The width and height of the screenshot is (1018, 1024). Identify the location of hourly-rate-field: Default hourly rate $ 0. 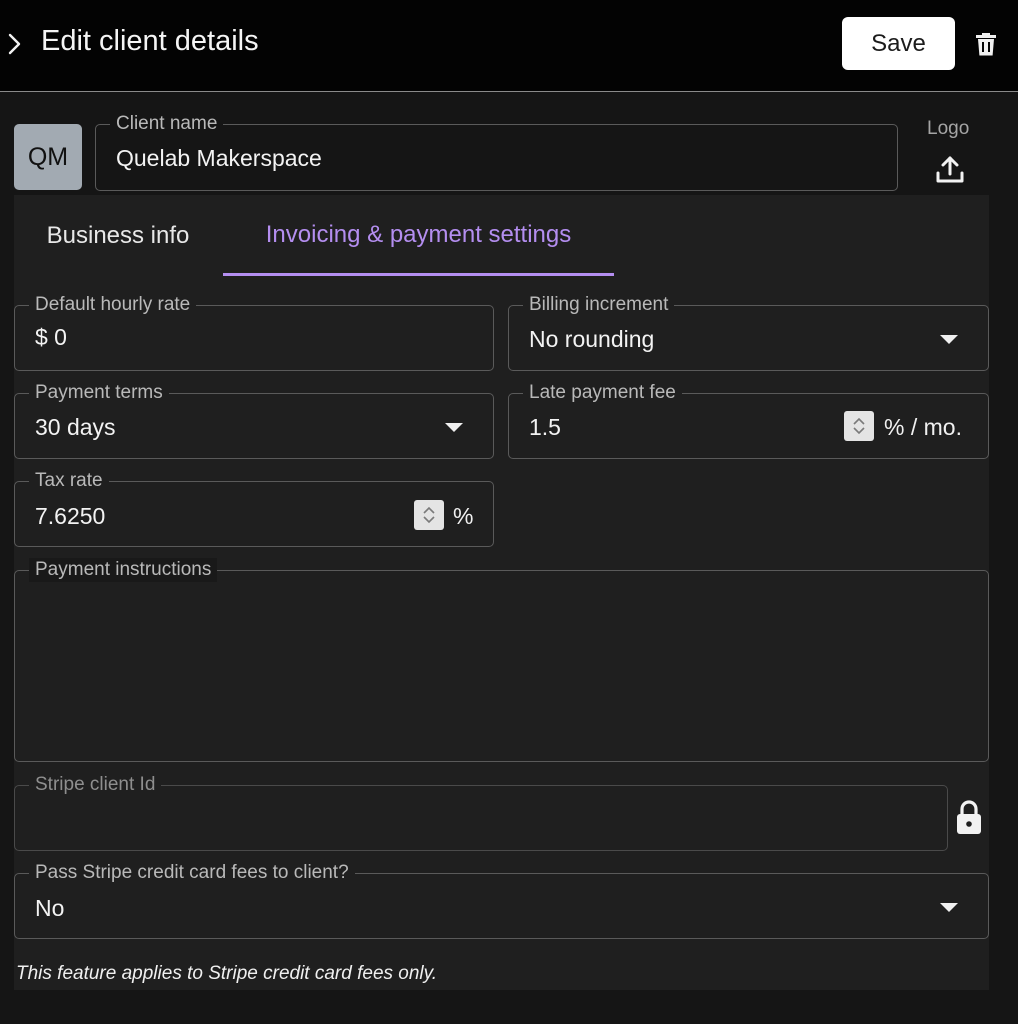
(254, 332).